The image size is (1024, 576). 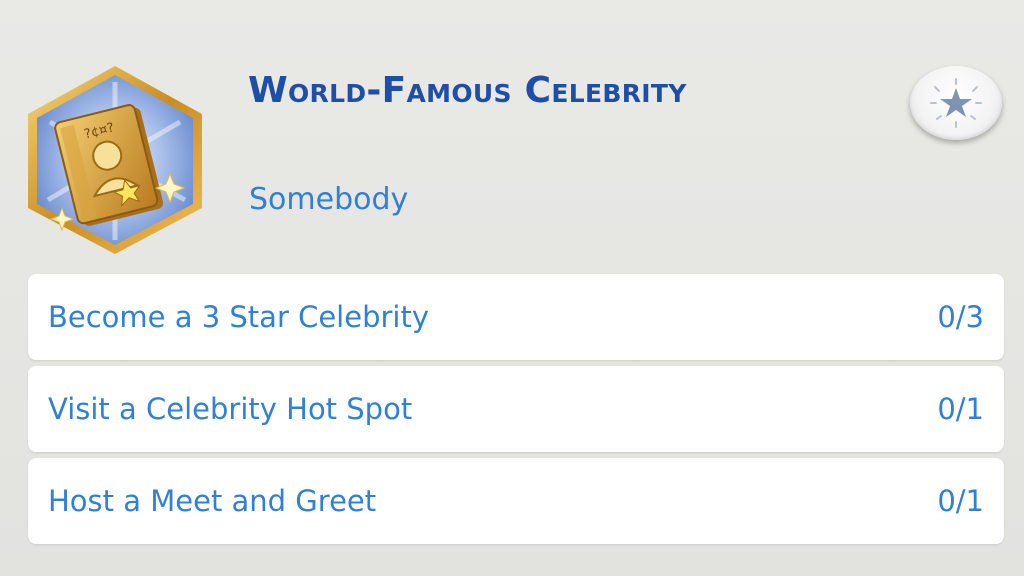 What do you see at coordinates (516, 317) in the screenshot?
I see `goal-row: Become a 3 Star Celebrity 0/3` at bounding box center [516, 317].